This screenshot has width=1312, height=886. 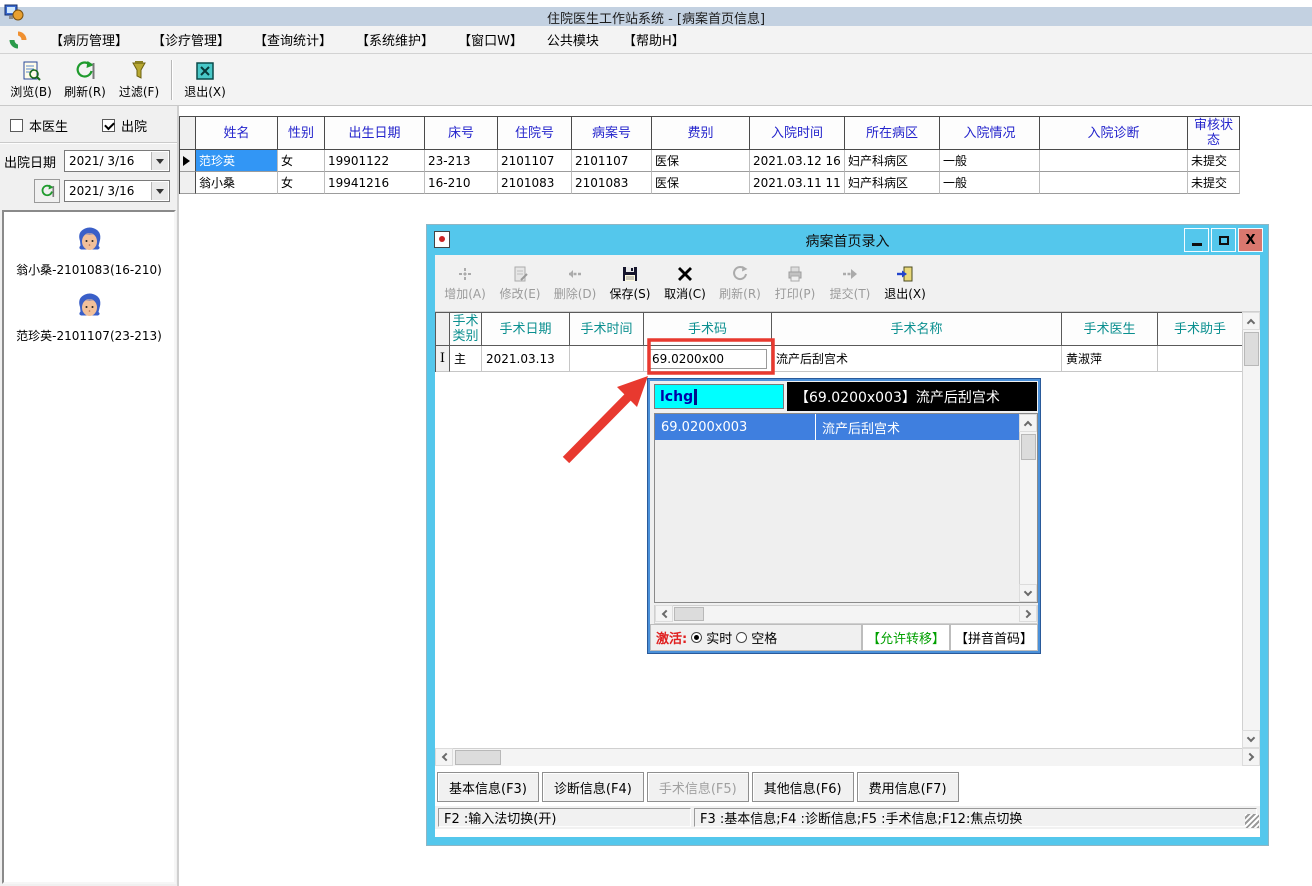 I want to click on surgery-code-cell: 69.0200x00, so click(x=708, y=359).